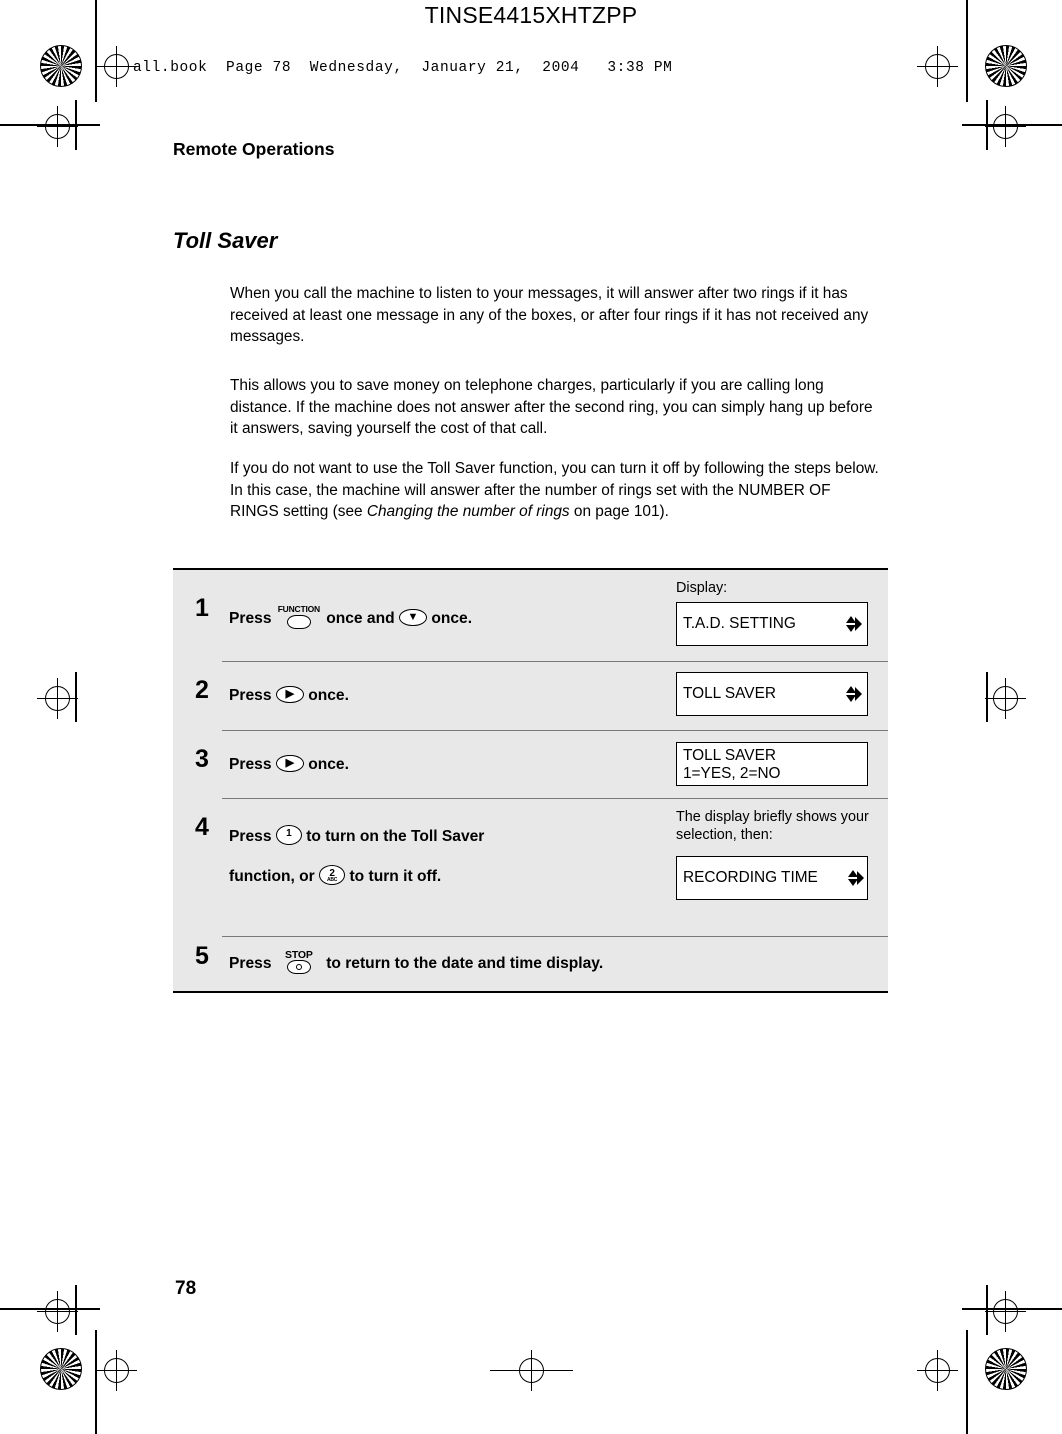 The image size is (1062, 1434). Describe the element at coordinates (531, 15) in the screenshot. I see `document-code: TINSE4415XHTZPP` at that location.